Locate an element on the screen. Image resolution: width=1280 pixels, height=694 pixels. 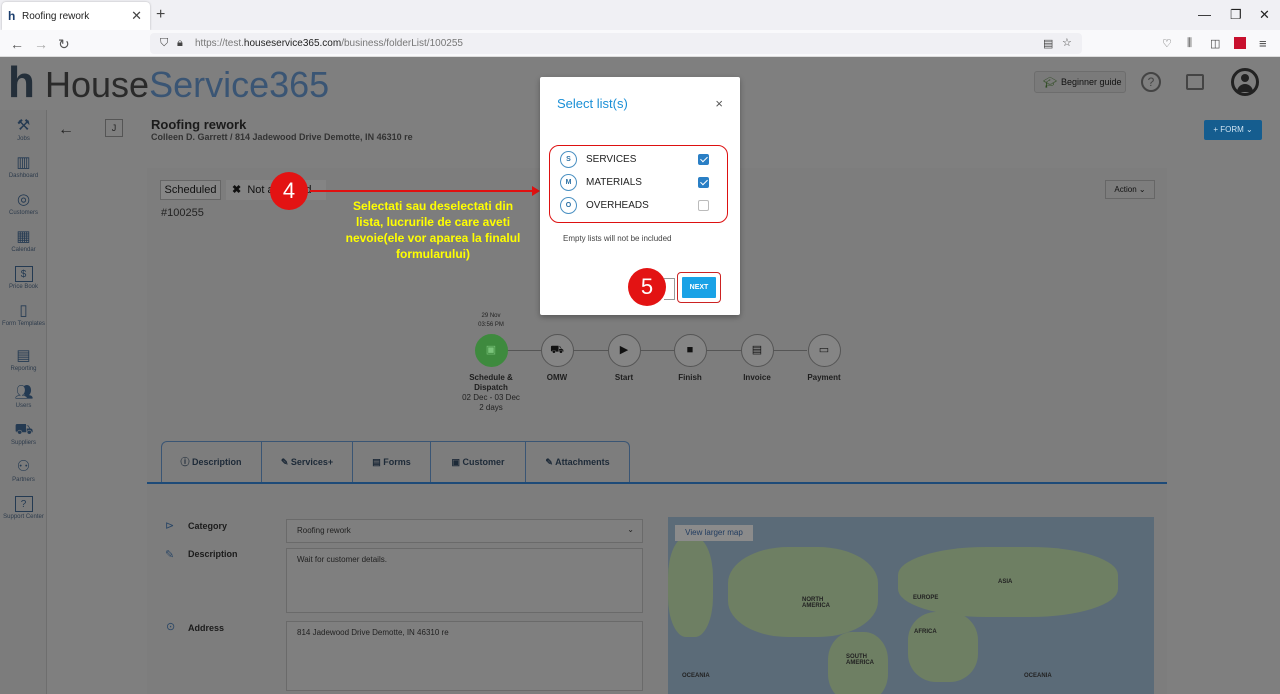
forward-icon: → is located at coordinates (41, 44).